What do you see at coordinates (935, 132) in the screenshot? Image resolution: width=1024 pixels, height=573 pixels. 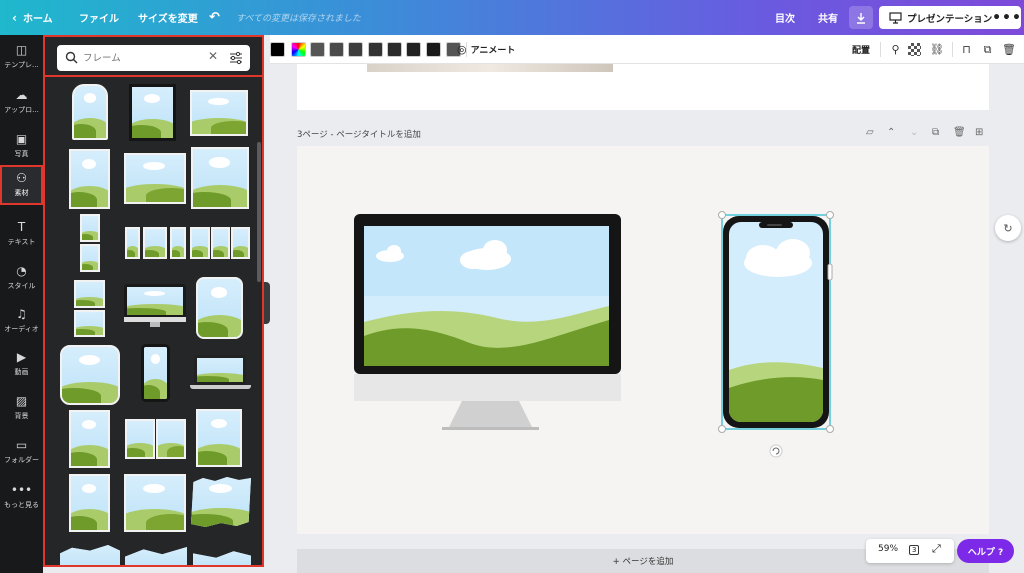 I see `duplicate-page-icon: ⧉` at bounding box center [935, 132].